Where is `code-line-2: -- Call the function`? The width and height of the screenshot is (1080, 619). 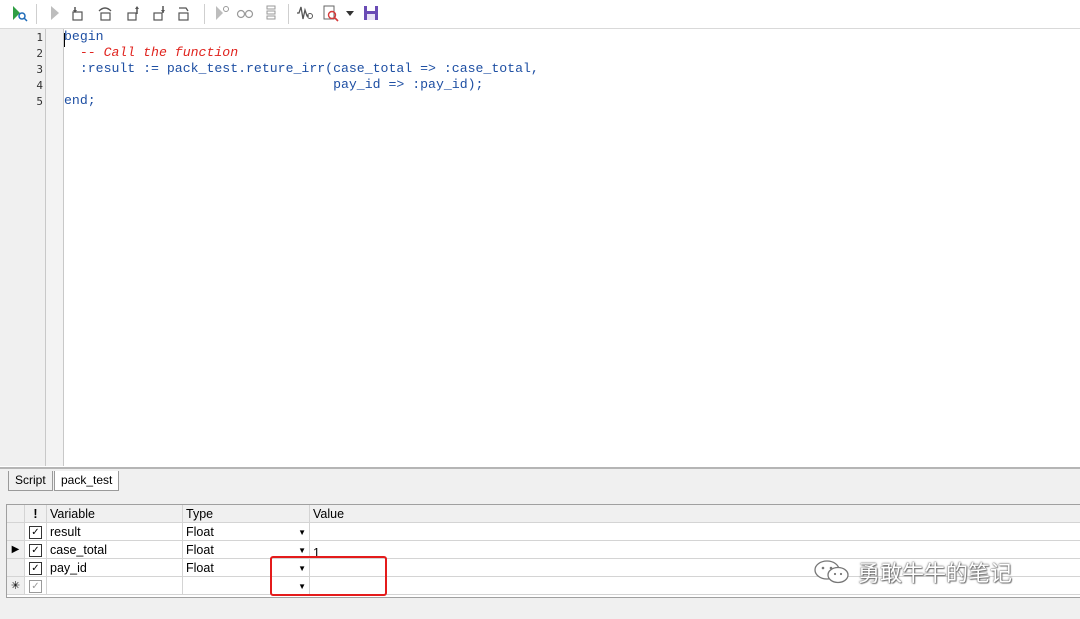 code-line-2: -- Call the function is located at coordinates (151, 53).